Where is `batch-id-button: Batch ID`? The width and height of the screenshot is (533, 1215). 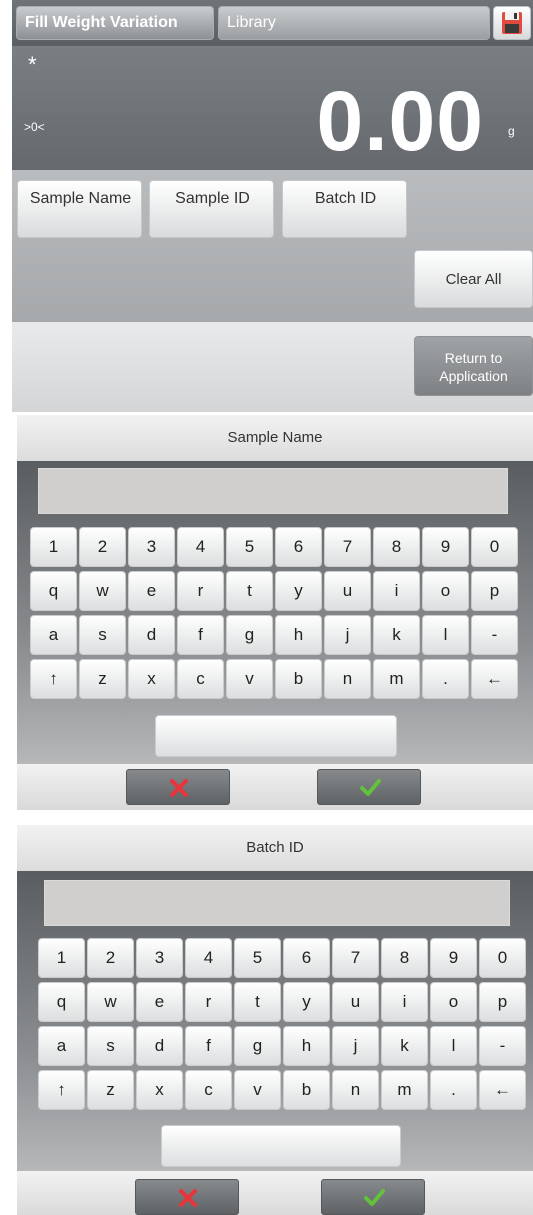
batch-id-button: Batch ID is located at coordinates (344, 209).